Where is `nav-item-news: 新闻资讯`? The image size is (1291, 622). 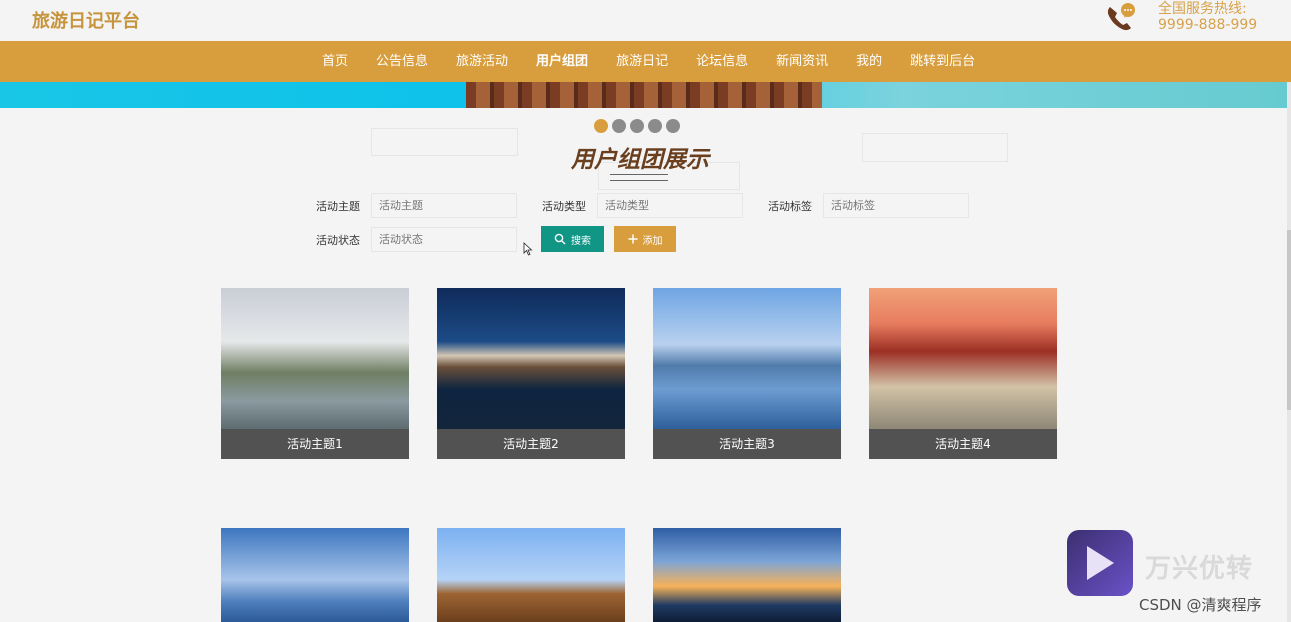 nav-item-news: 新闻资讯 is located at coordinates (802, 61).